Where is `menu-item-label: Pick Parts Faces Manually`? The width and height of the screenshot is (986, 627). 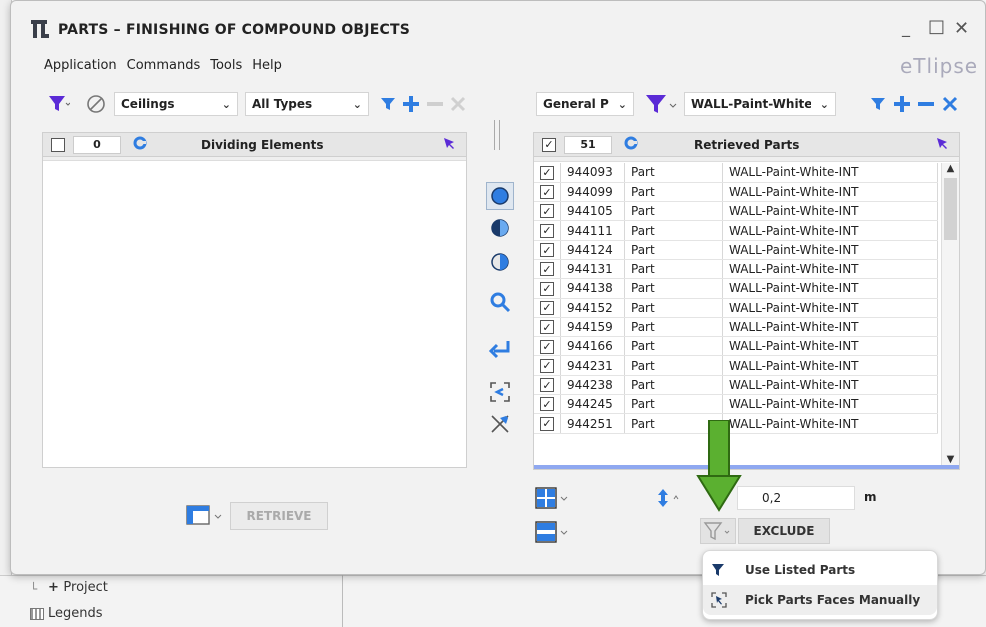
menu-item-label: Pick Parts Faces Manually is located at coordinates (833, 600).